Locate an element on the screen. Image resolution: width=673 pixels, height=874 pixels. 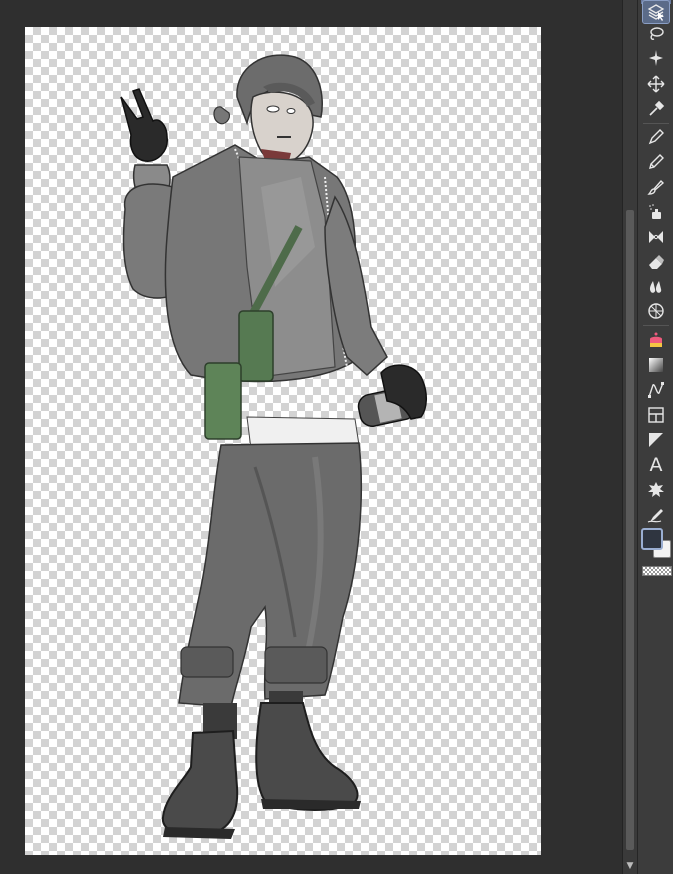
tool-blend is located at coordinates (656, 287).